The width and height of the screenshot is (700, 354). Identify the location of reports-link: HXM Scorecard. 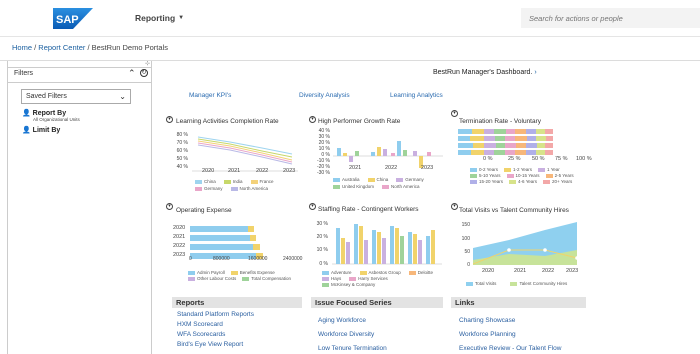
(200, 324).